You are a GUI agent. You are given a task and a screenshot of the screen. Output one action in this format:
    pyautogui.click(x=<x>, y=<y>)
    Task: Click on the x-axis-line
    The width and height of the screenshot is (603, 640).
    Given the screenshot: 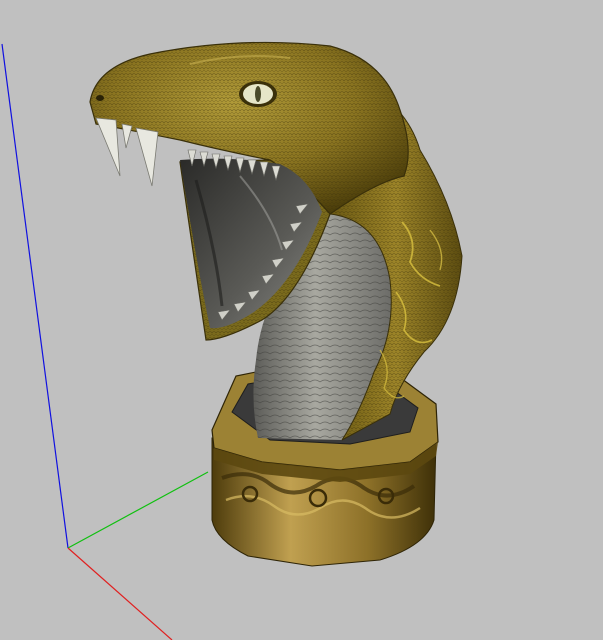 What is the action you would take?
    pyautogui.click(x=120, y=593)
    